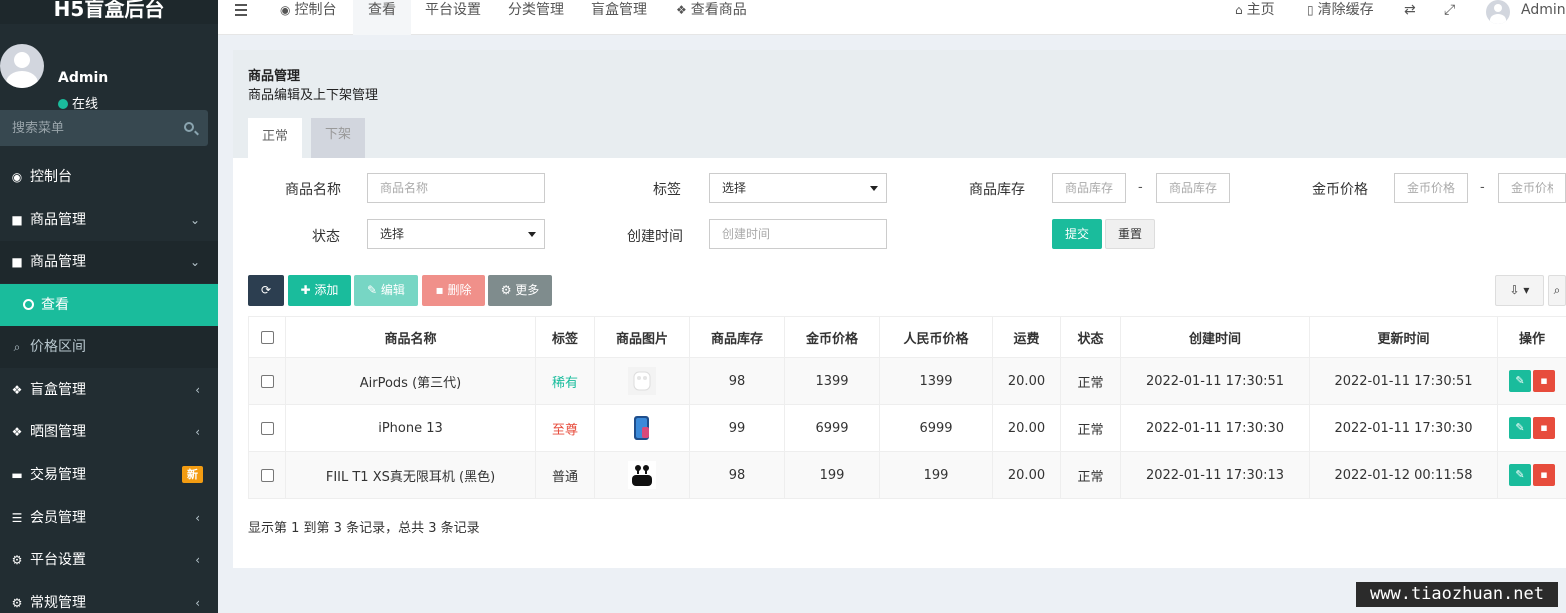  What do you see at coordinates (266, 290) in the screenshot?
I see `refresh-button: ⟳` at bounding box center [266, 290].